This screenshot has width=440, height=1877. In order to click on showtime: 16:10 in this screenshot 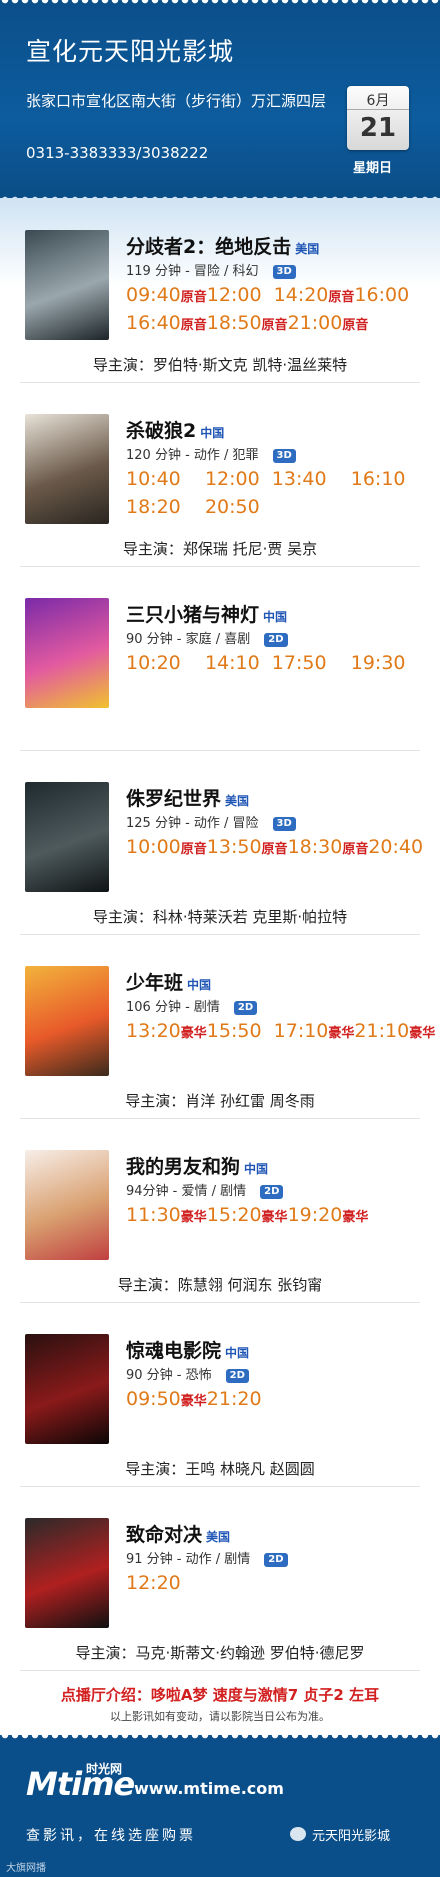, I will do `click(378, 479)`.